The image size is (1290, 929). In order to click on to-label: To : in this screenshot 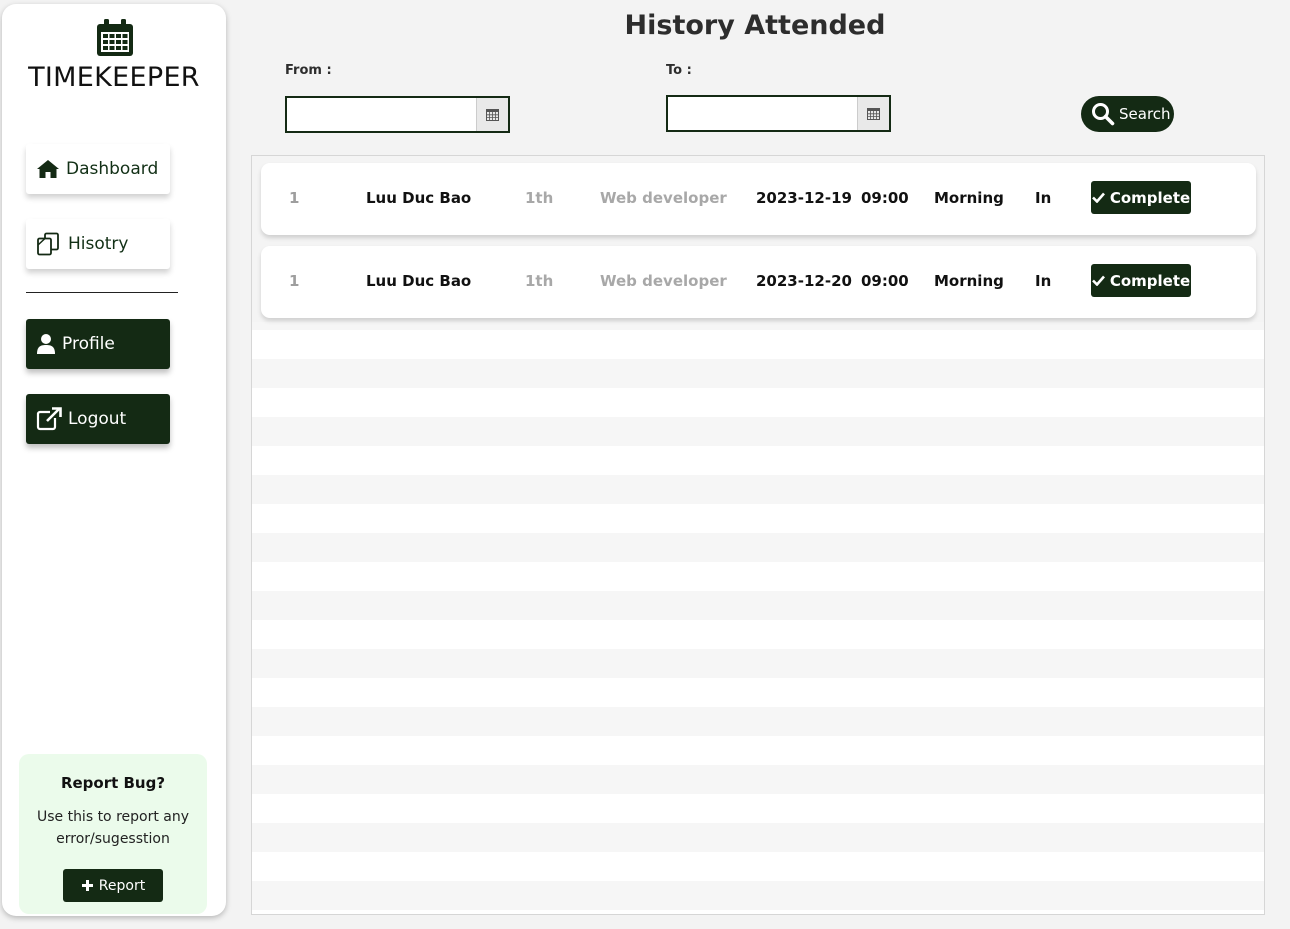, I will do `click(679, 70)`.